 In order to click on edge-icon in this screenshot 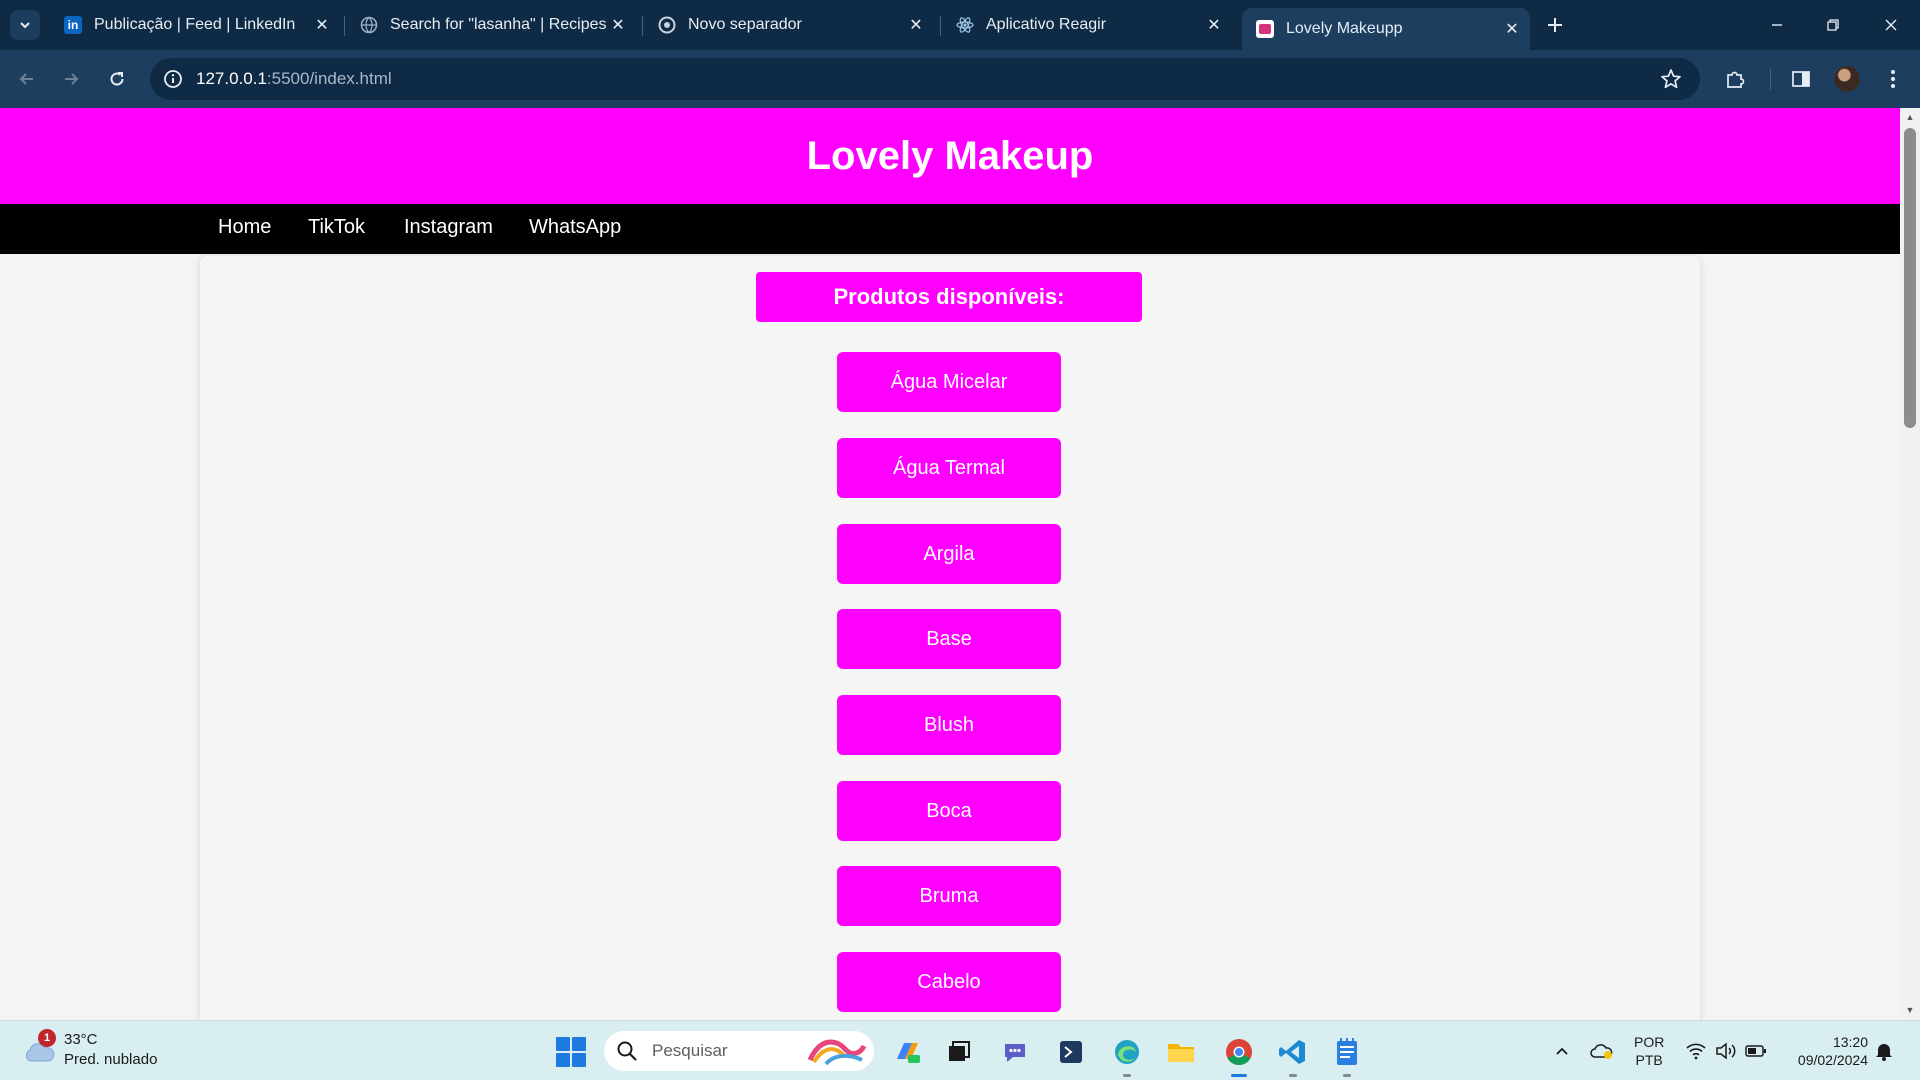, I will do `click(1127, 1052)`.